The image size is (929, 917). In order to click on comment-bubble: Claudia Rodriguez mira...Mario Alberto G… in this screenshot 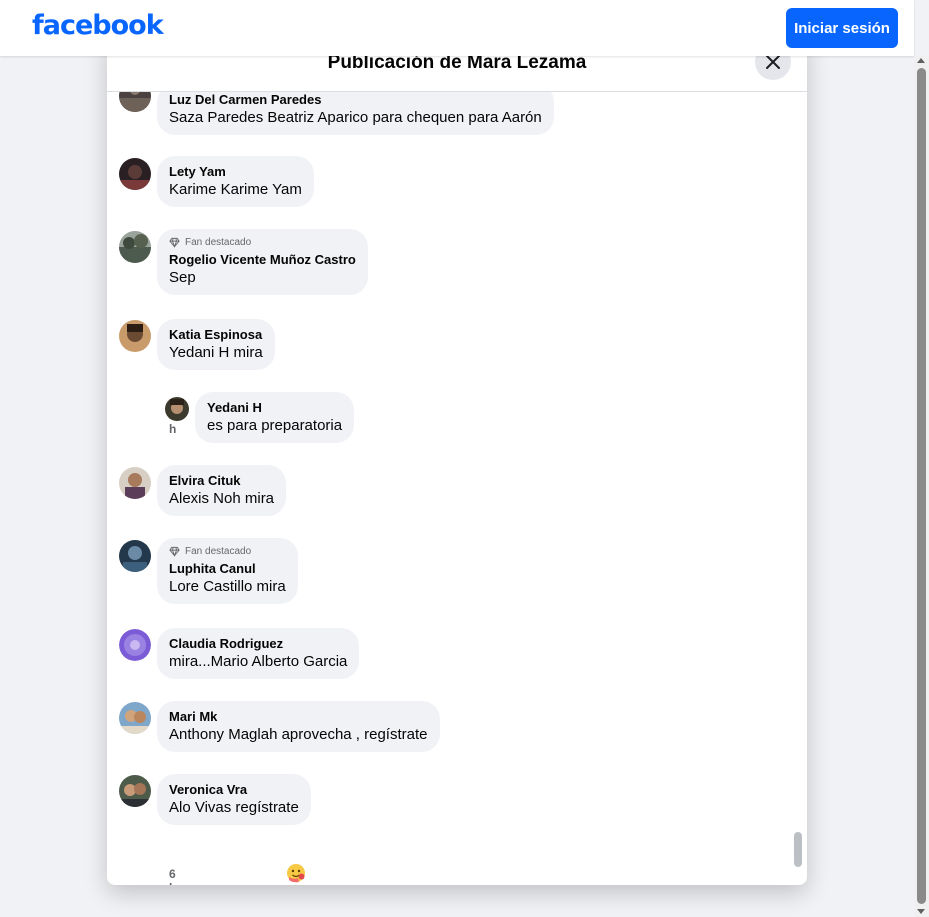, I will do `click(258, 653)`.